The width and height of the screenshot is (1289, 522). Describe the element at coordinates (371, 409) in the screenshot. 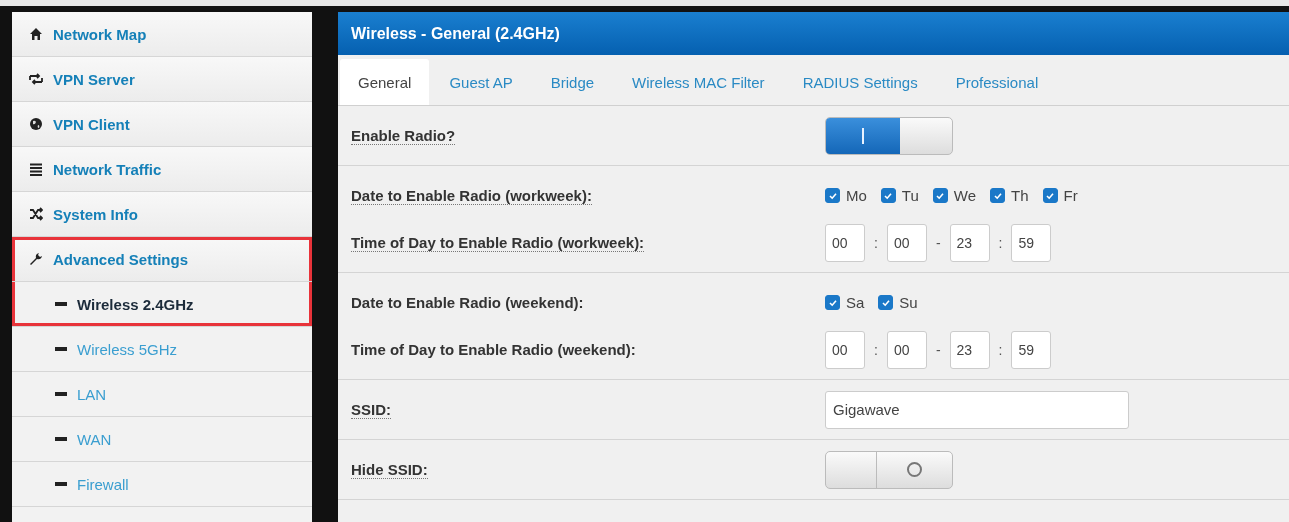

I see `field-label: SSID:` at that location.